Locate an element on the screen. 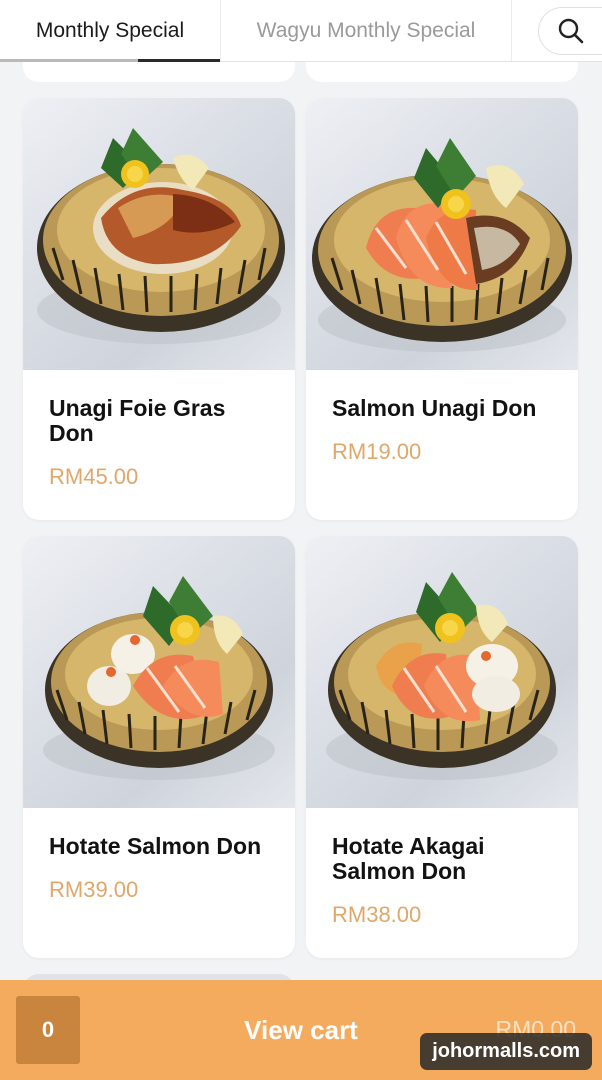  tab-label: Wagyu Monthly Special is located at coordinates (366, 30).